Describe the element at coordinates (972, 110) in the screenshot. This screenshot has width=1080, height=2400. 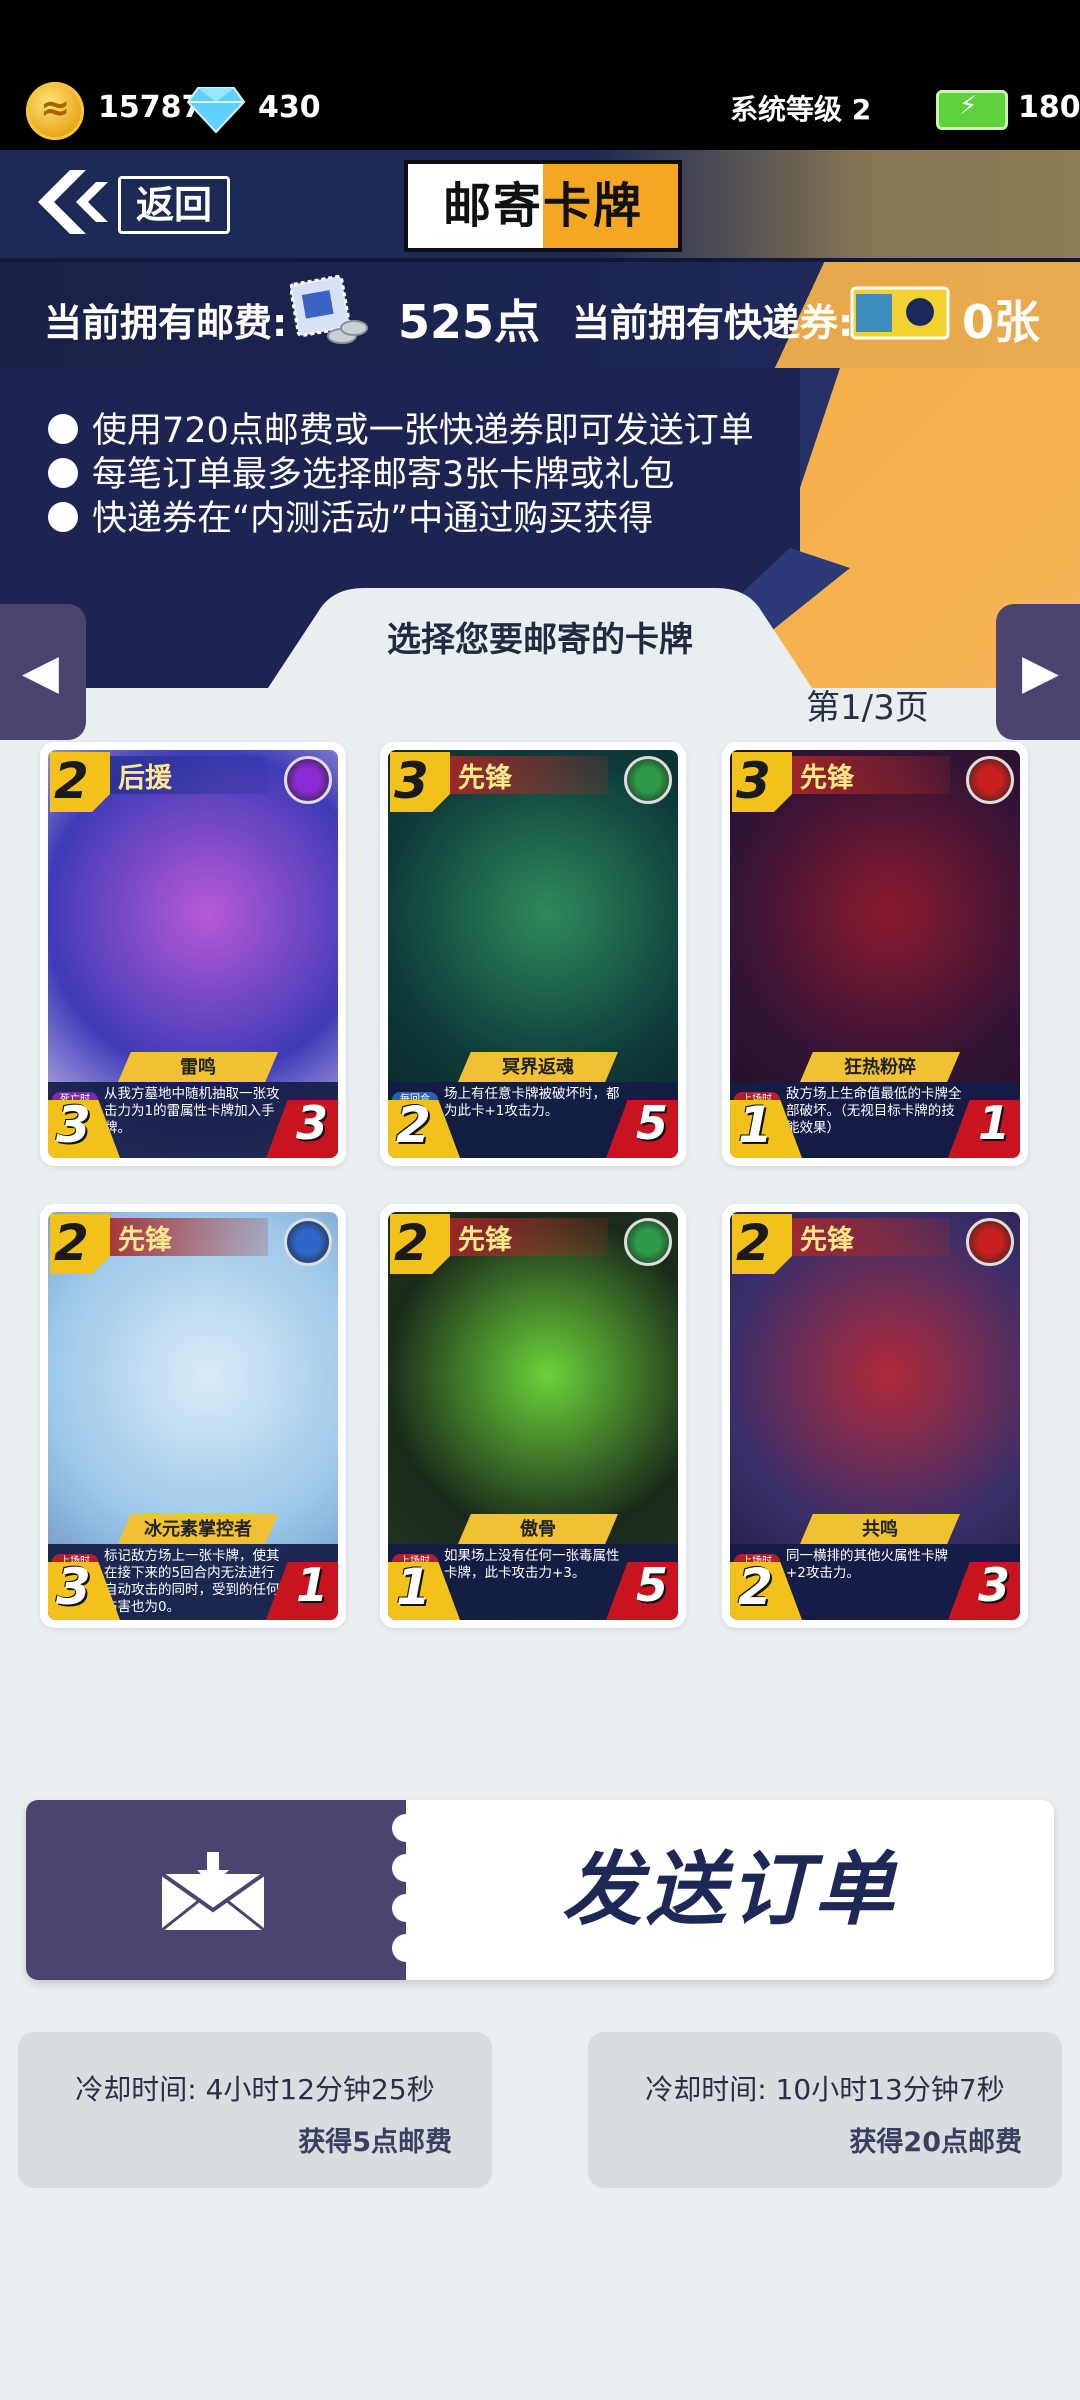
I see `energy-icon` at that location.